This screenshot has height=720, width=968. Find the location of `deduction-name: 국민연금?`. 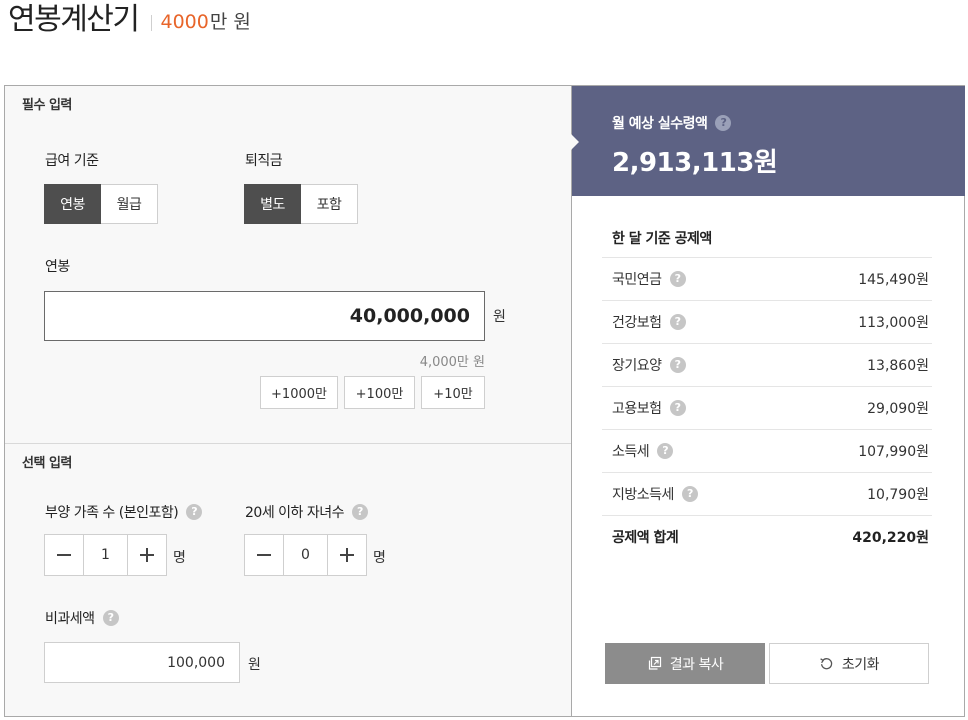

deduction-name: 국민연금? is located at coordinates (649, 279).